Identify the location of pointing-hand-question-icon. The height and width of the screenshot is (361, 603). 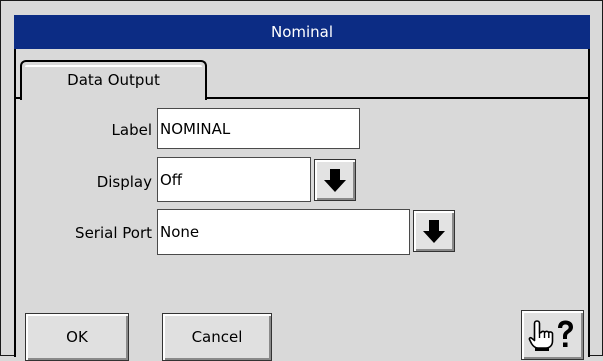
(550, 335).